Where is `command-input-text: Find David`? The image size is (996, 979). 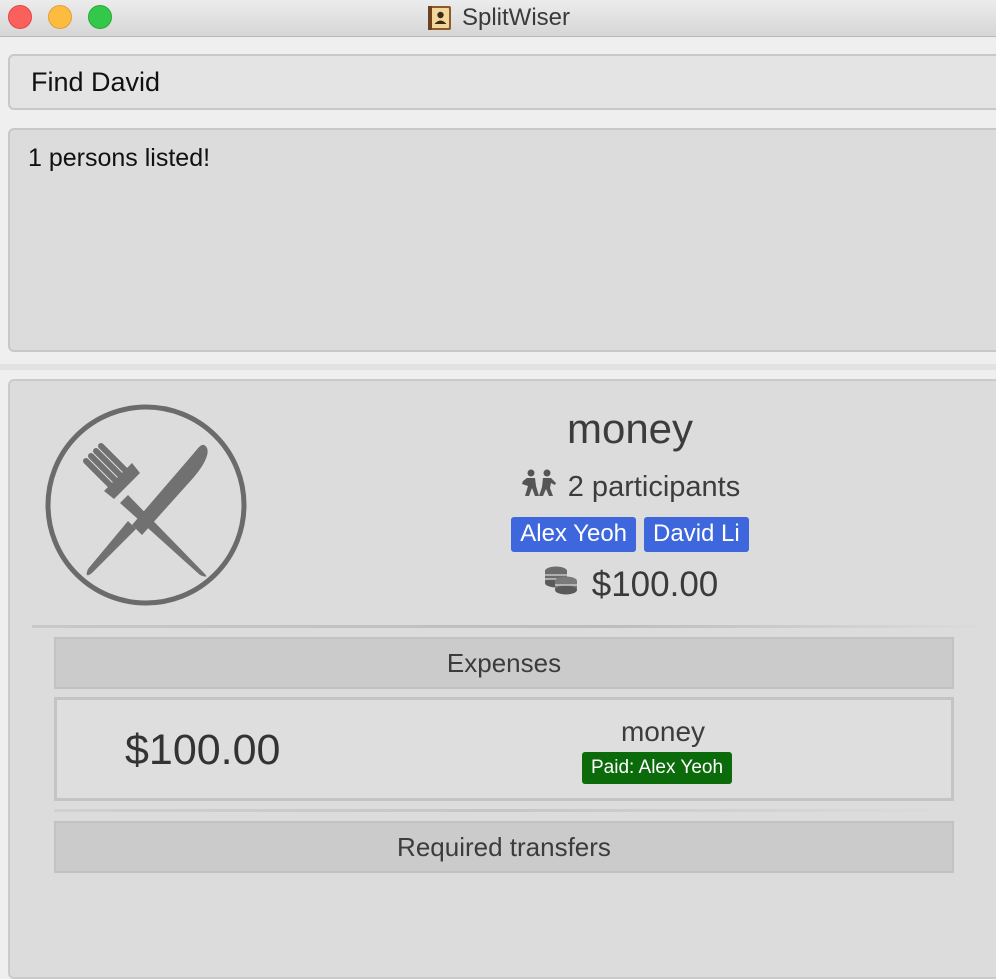
command-input-text: Find David is located at coordinates (96, 81).